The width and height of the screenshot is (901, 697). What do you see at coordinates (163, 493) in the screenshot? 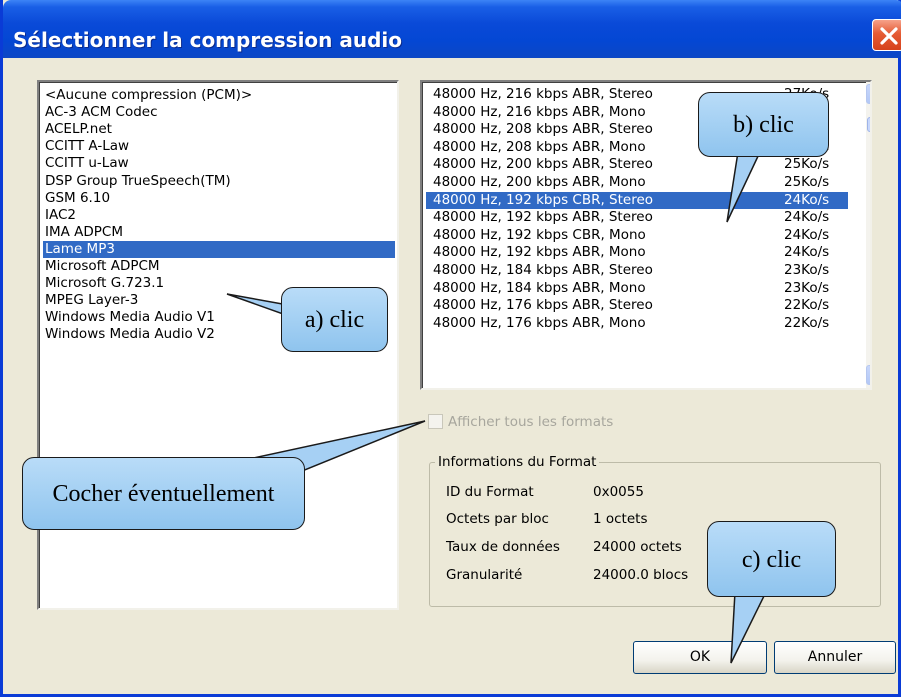
I see `callout-d: Cocher éventuellement` at bounding box center [163, 493].